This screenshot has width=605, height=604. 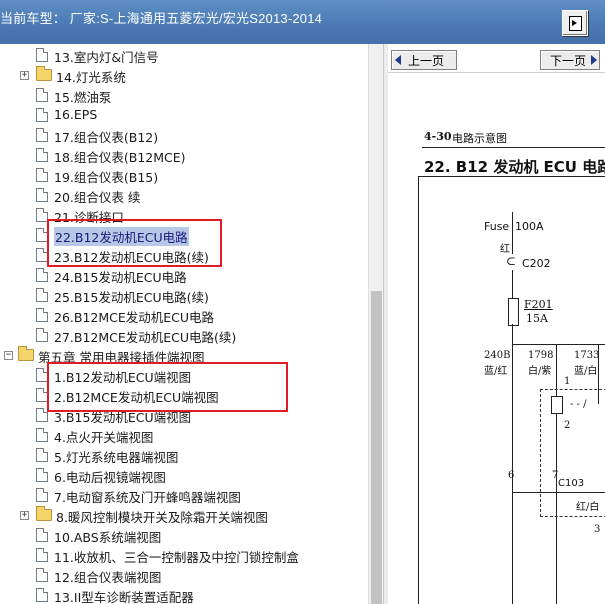 I want to click on wire-main-top, so click(x=512, y=233).